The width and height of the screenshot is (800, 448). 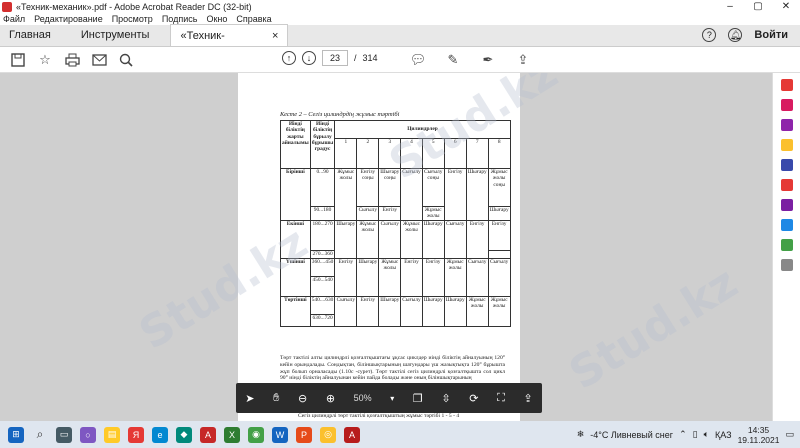 What do you see at coordinates (786, 185) in the screenshot?
I see `organize-pages-icon` at bounding box center [786, 185].